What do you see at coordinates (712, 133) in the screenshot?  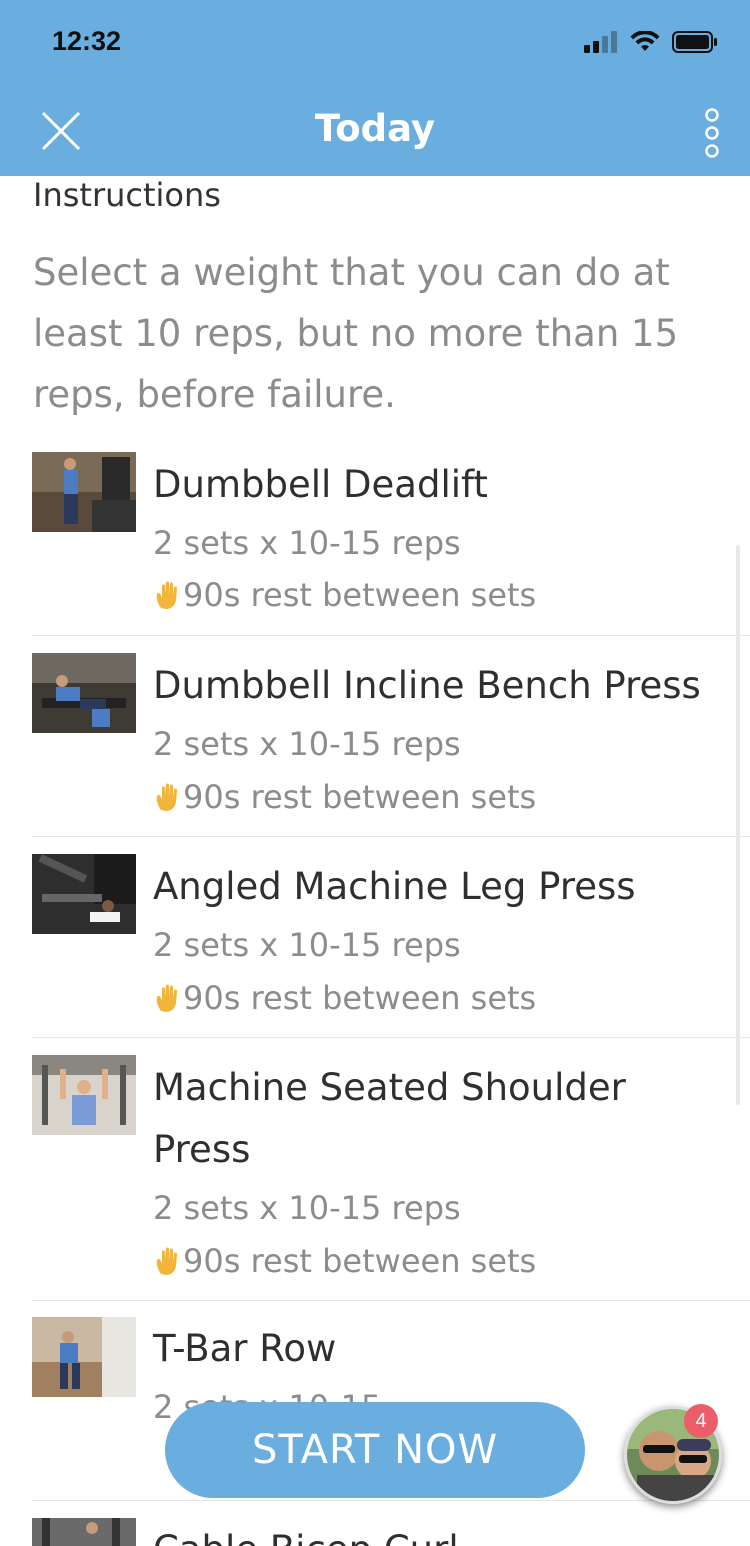 I see `more-vertical-icon` at bounding box center [712, 133].